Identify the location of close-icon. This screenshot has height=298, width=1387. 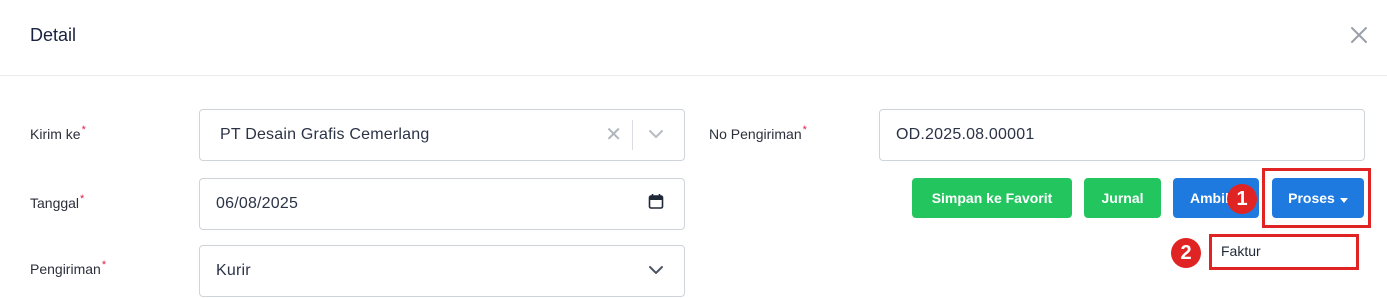
(1359, 35).